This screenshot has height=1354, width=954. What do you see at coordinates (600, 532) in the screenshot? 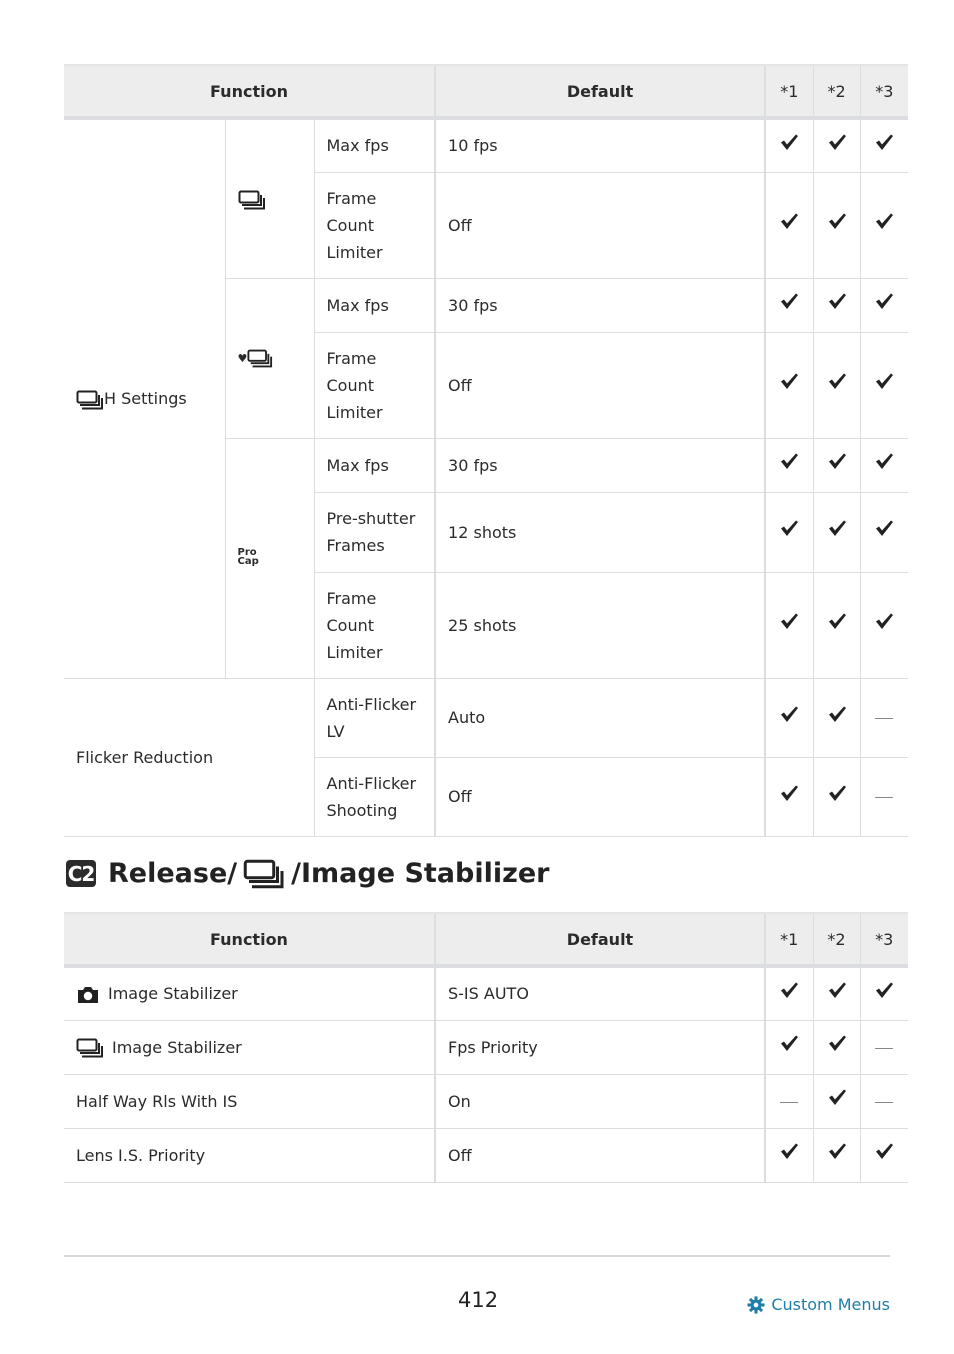
I see `default-value: 12 shots` at bounding box center [600, 532].